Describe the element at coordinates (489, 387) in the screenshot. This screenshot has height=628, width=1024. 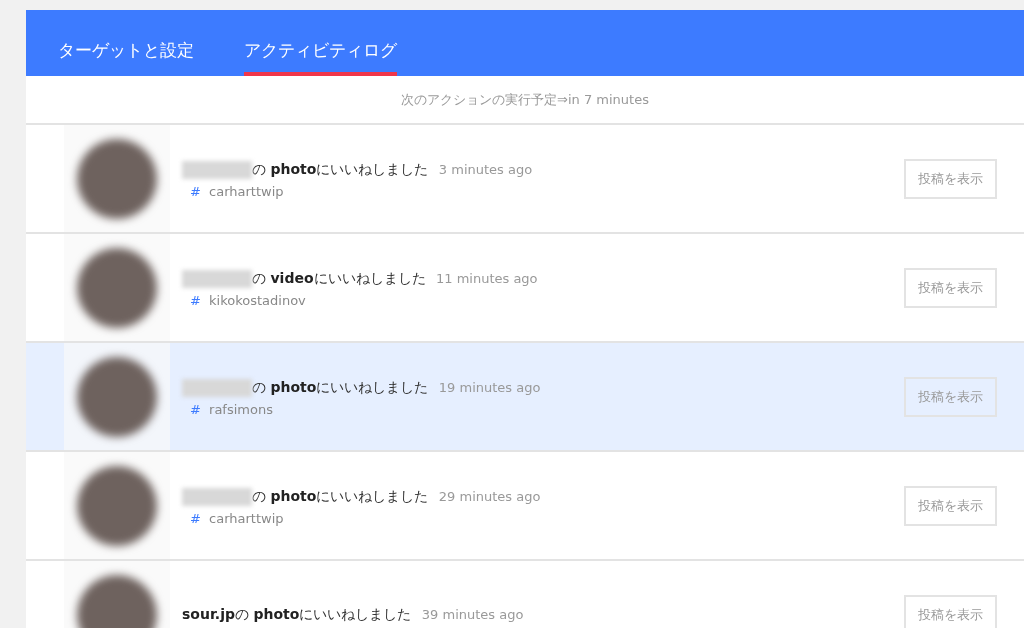
I see `activity-time: 19 minutes ago` at that location.